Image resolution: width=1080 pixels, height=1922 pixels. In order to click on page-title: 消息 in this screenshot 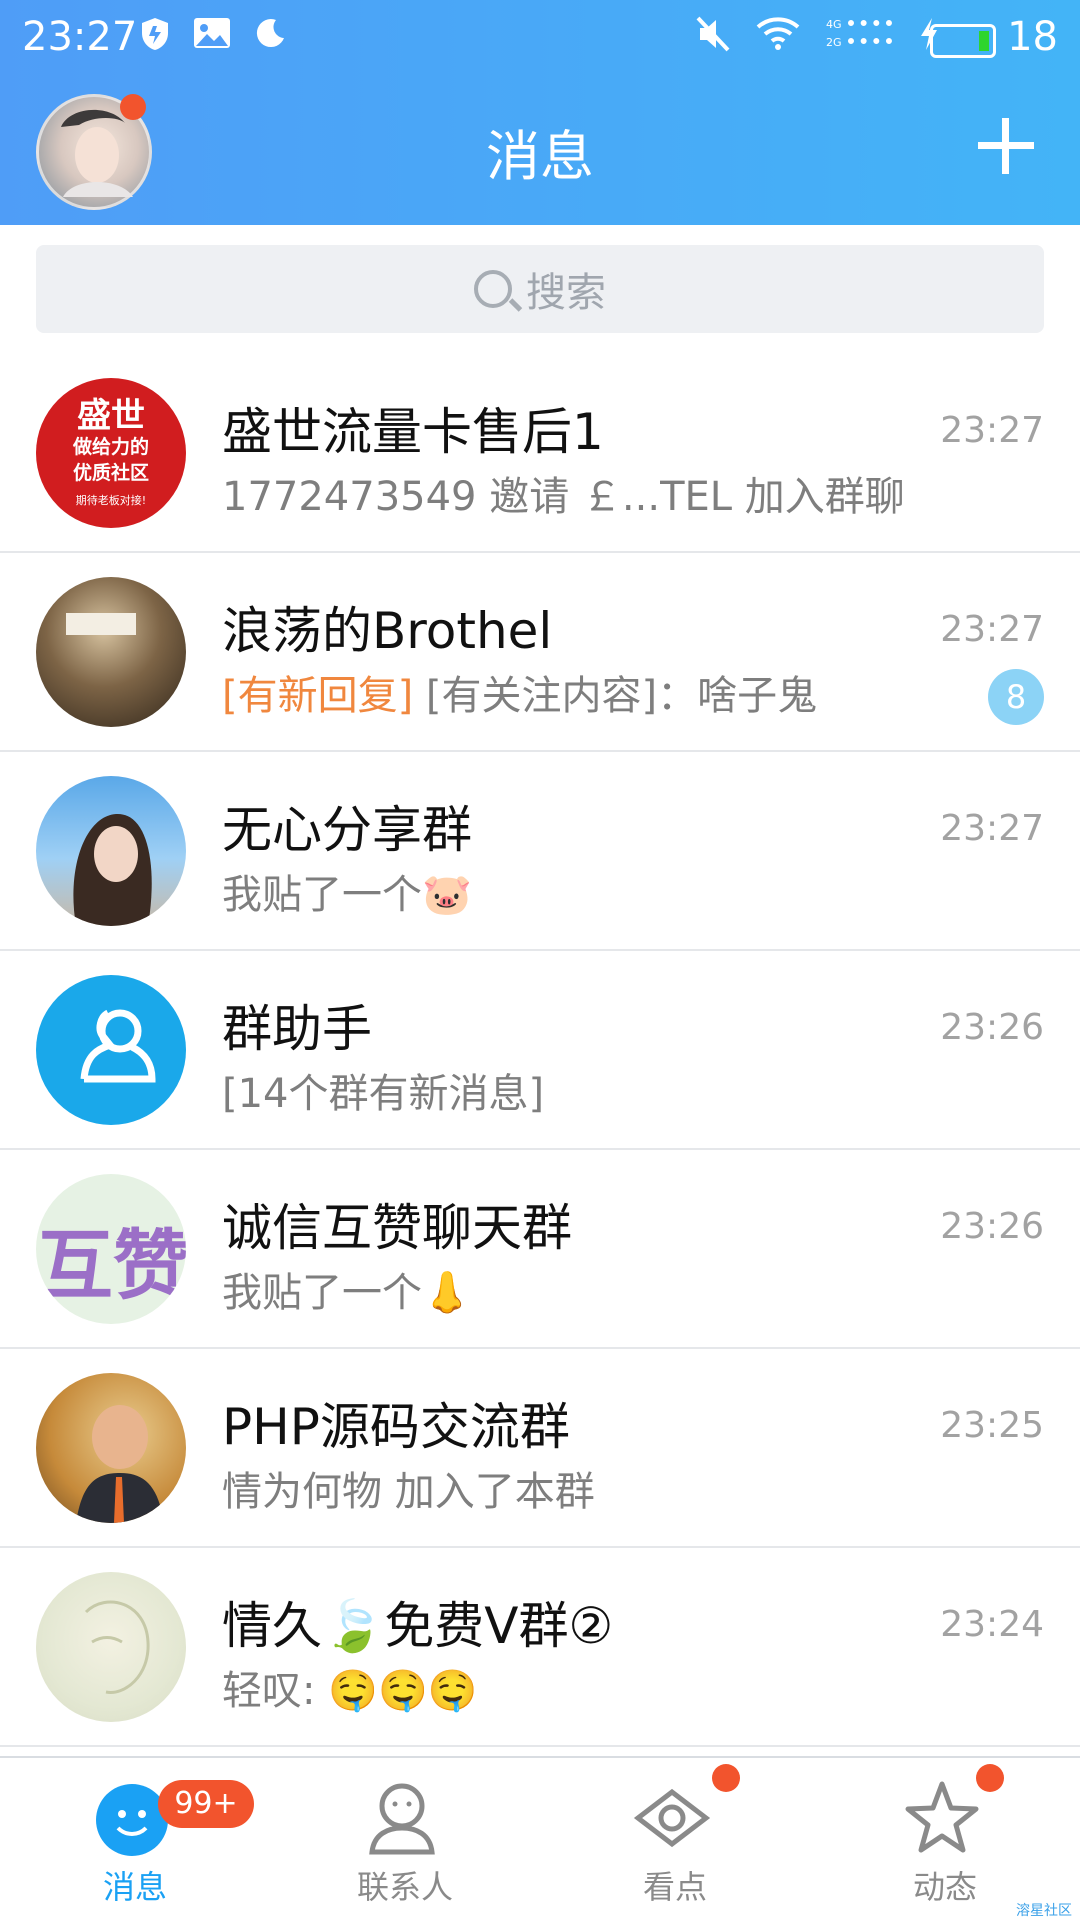, I will do `click(540, 156)`.